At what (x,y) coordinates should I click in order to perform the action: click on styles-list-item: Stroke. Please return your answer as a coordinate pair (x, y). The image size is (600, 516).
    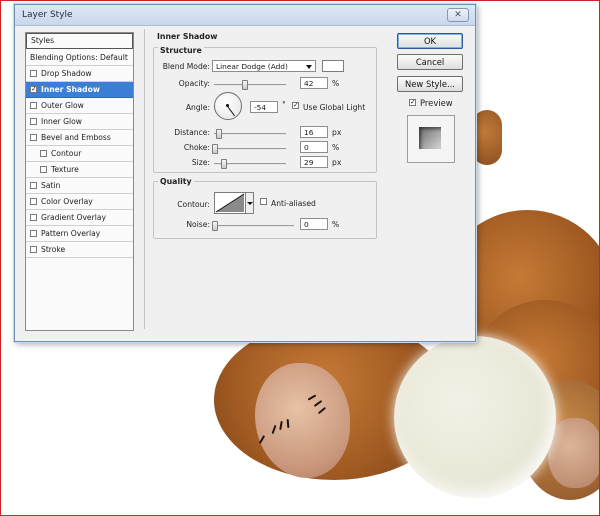
    Looking at the image, I should click on (79, 250).